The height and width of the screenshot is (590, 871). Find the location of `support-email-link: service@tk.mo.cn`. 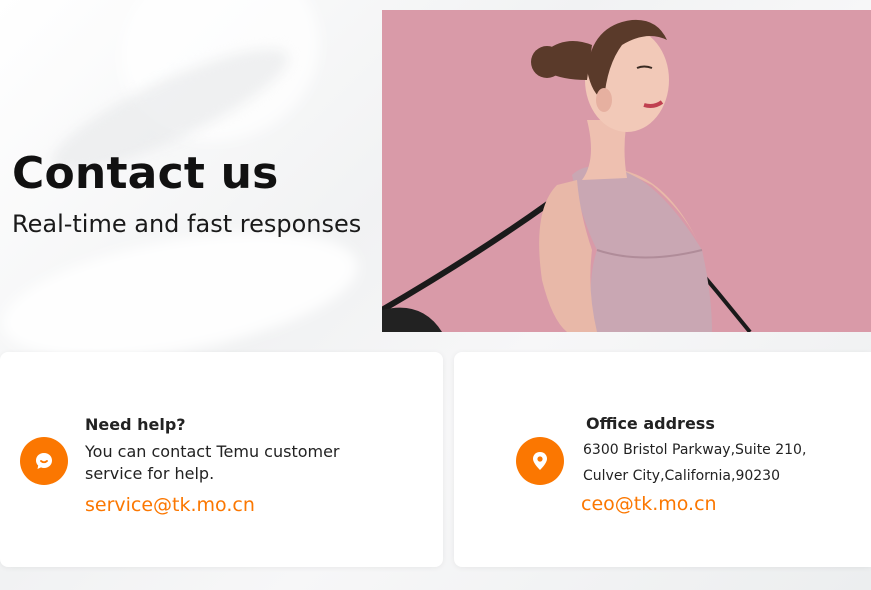

support-email-link: service@tk.mo.cn is located at coordinates (170, 505).